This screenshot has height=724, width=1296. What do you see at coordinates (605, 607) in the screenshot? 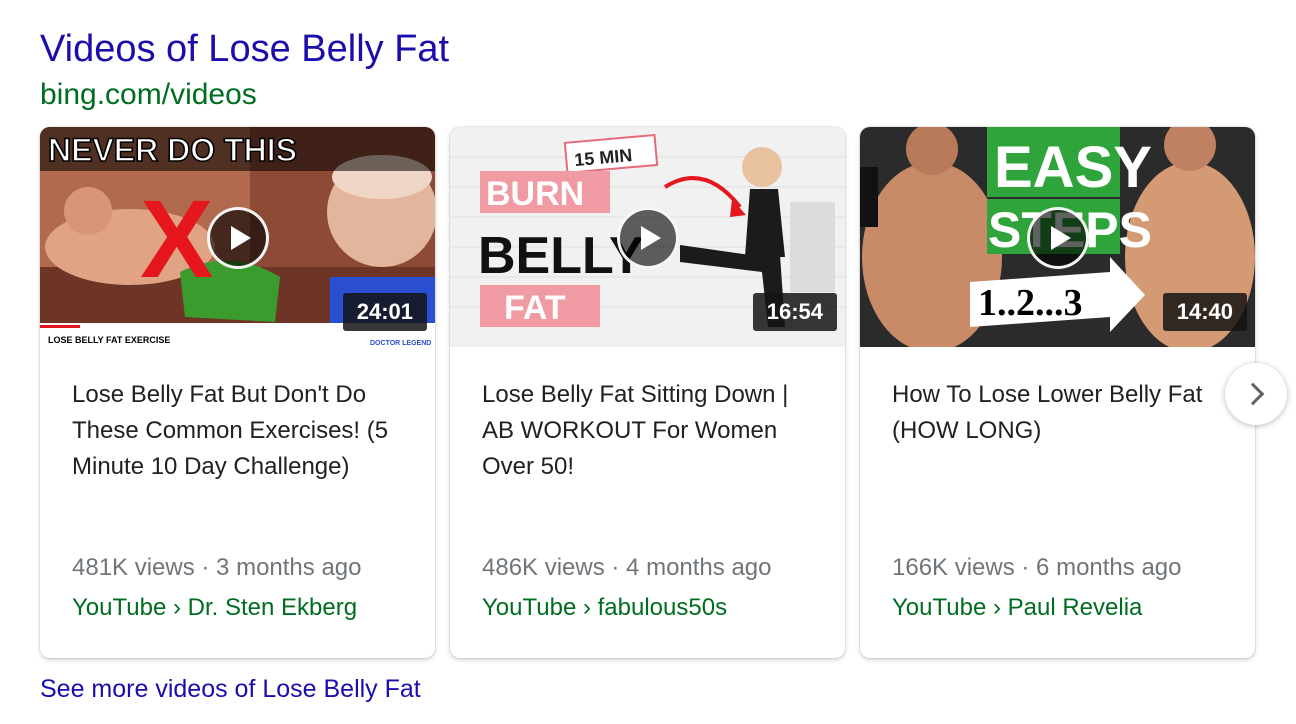
I see `video-channel: YouTube › fabulous50s` at bounding box center [605, 607].